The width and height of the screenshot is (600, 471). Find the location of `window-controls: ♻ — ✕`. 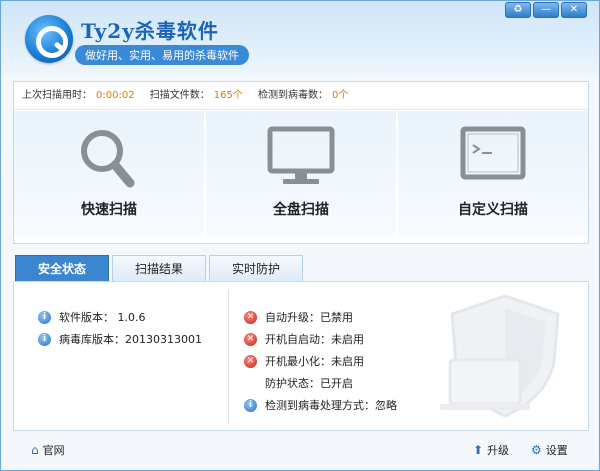

window-controls: ♻ — ✕ is located at coordinates (546, 10).